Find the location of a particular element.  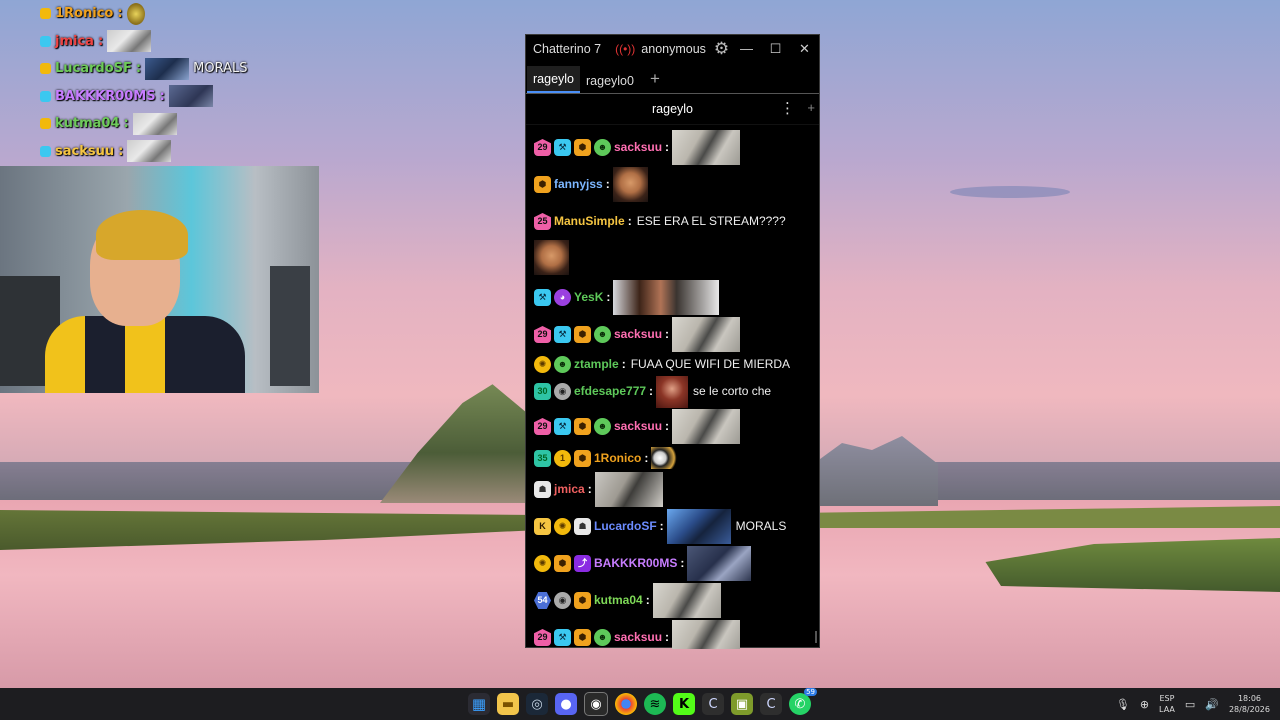

tab-rageylo0: rageylo0 is located at coordinates (610, 80).